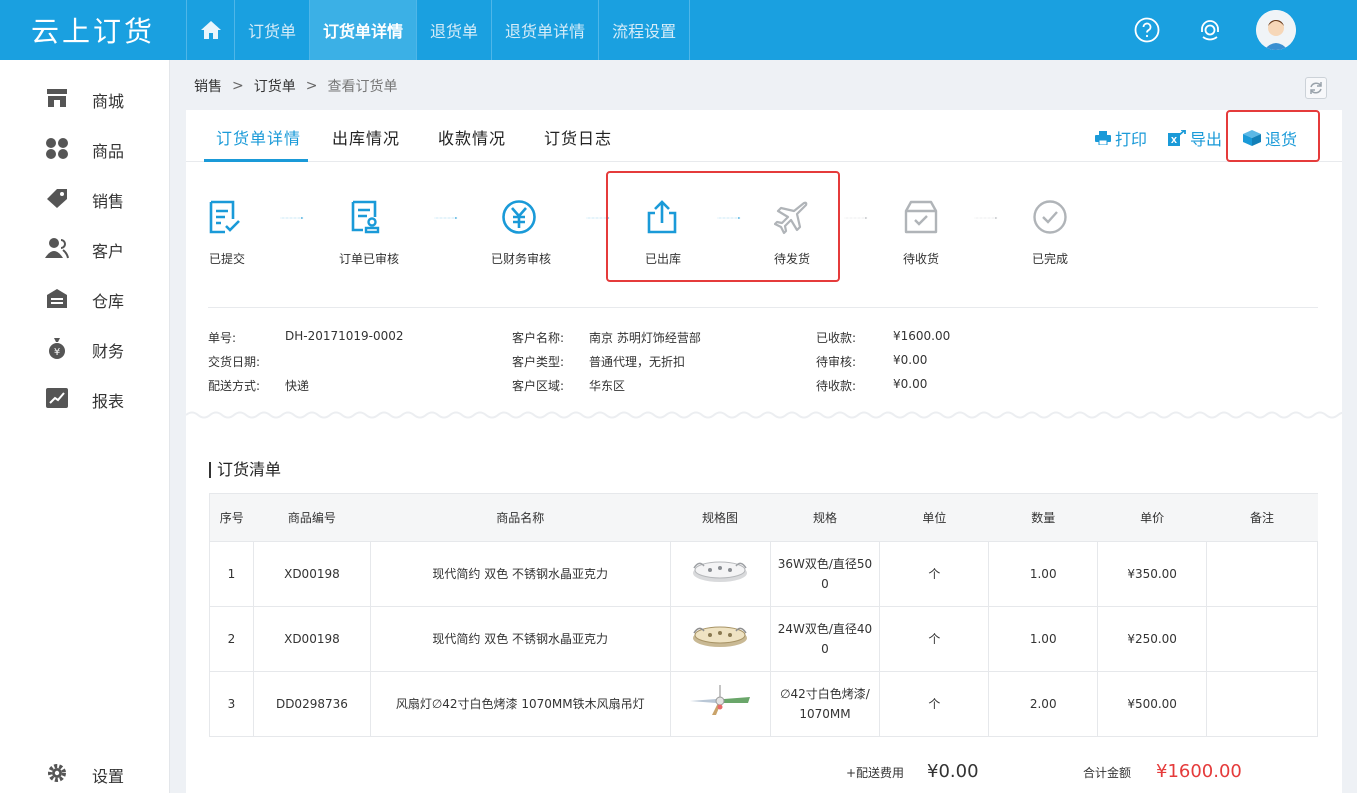 This screenshot has height=793, width=1357. Describe the element at coordinates (312, 517) in the screenshot. I see `col-header-code: 商品编号` at that location.